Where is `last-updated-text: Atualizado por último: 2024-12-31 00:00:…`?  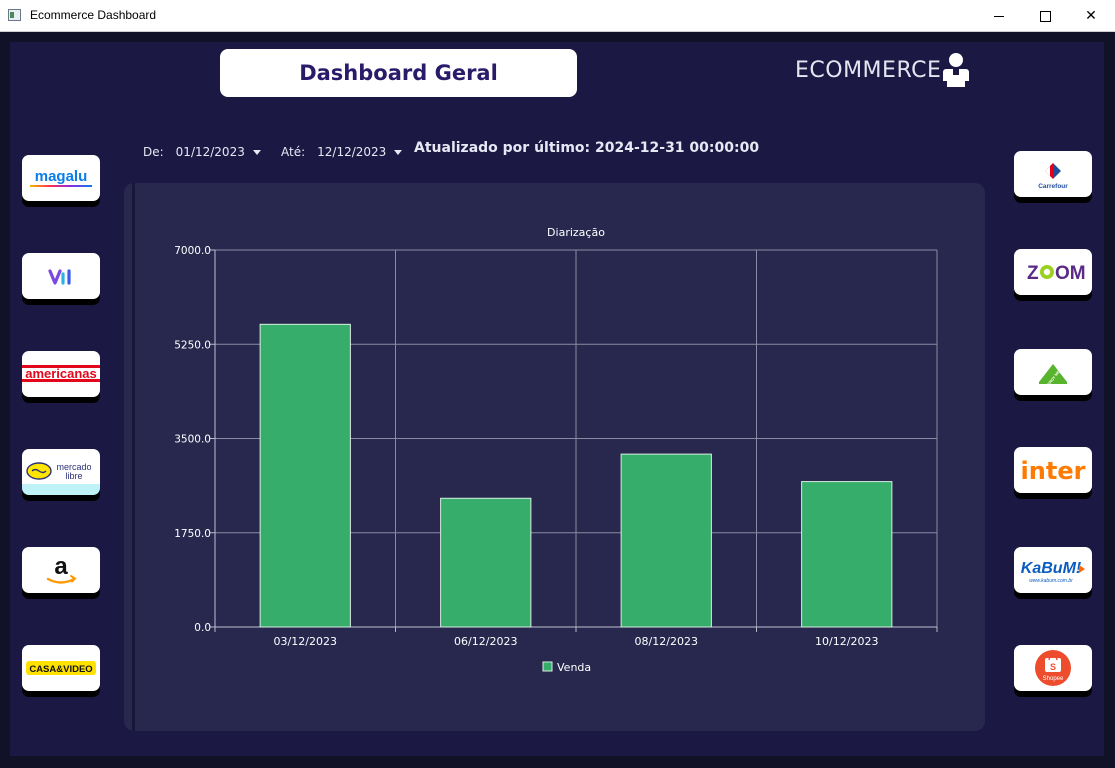 last-updated-text: Atualizado por último: 2024-12-31 00:00:… is located at coordinates (587, 148).